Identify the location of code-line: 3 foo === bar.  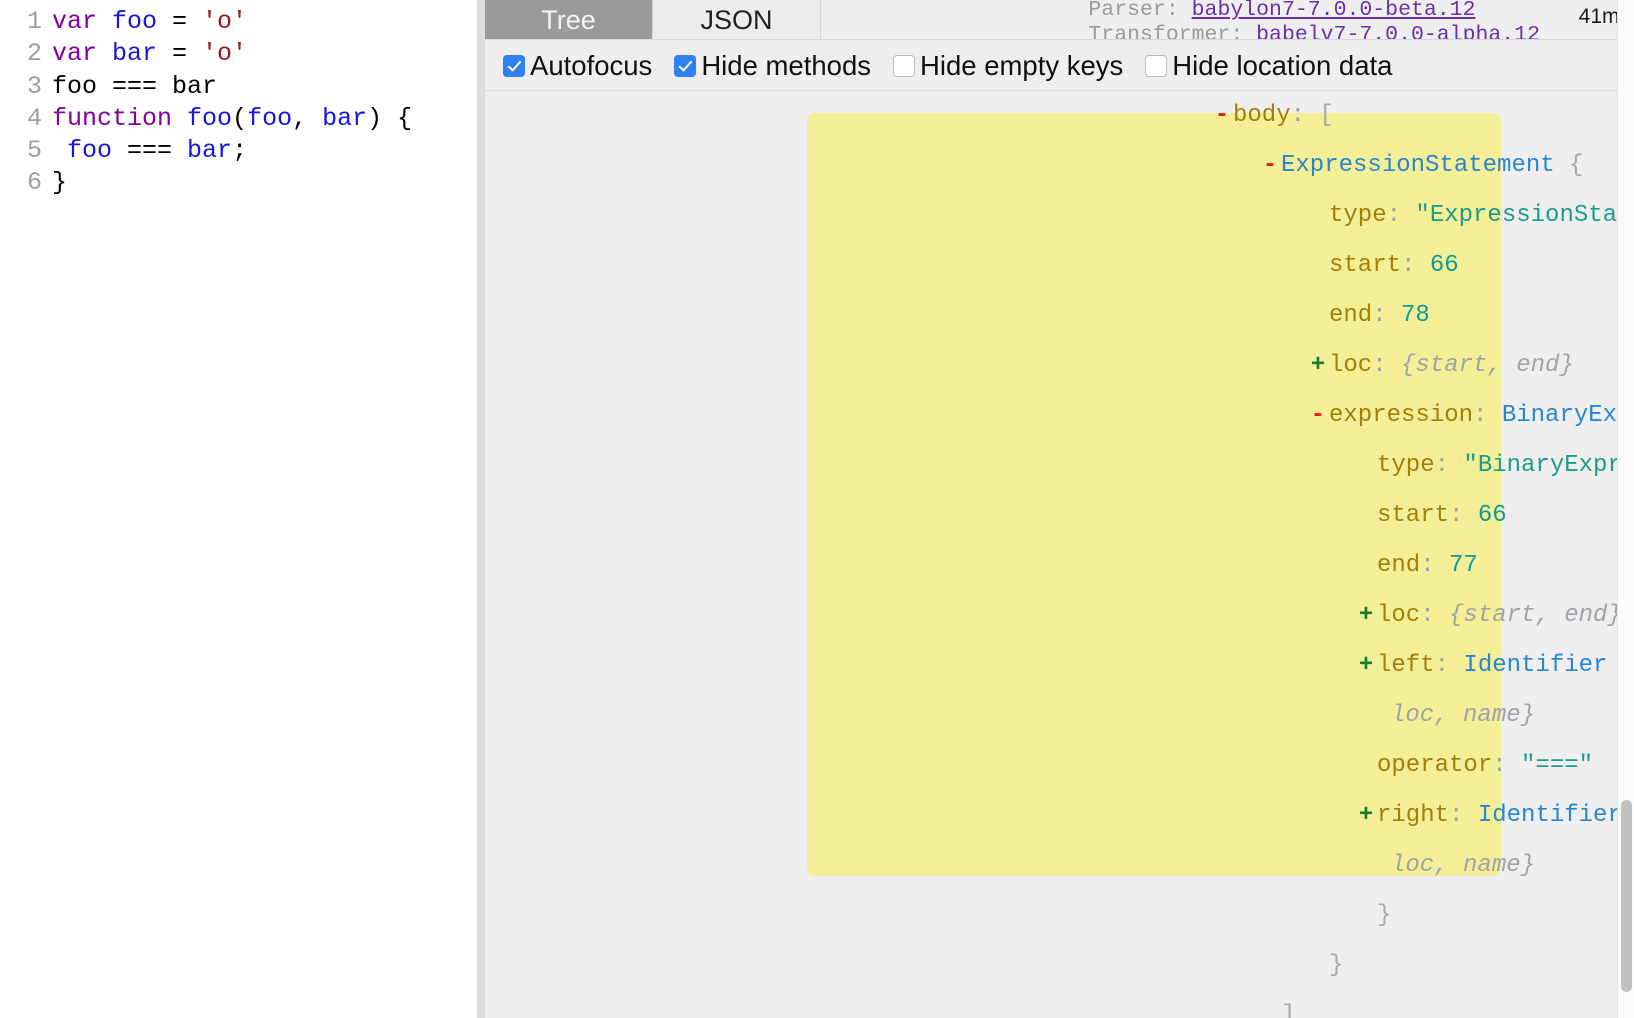
(238, 87).